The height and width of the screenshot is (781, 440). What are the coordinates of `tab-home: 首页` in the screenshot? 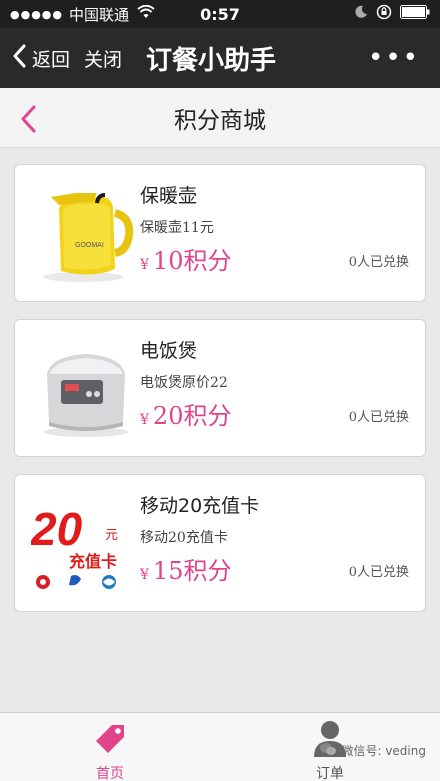 It's located at (110, 747).